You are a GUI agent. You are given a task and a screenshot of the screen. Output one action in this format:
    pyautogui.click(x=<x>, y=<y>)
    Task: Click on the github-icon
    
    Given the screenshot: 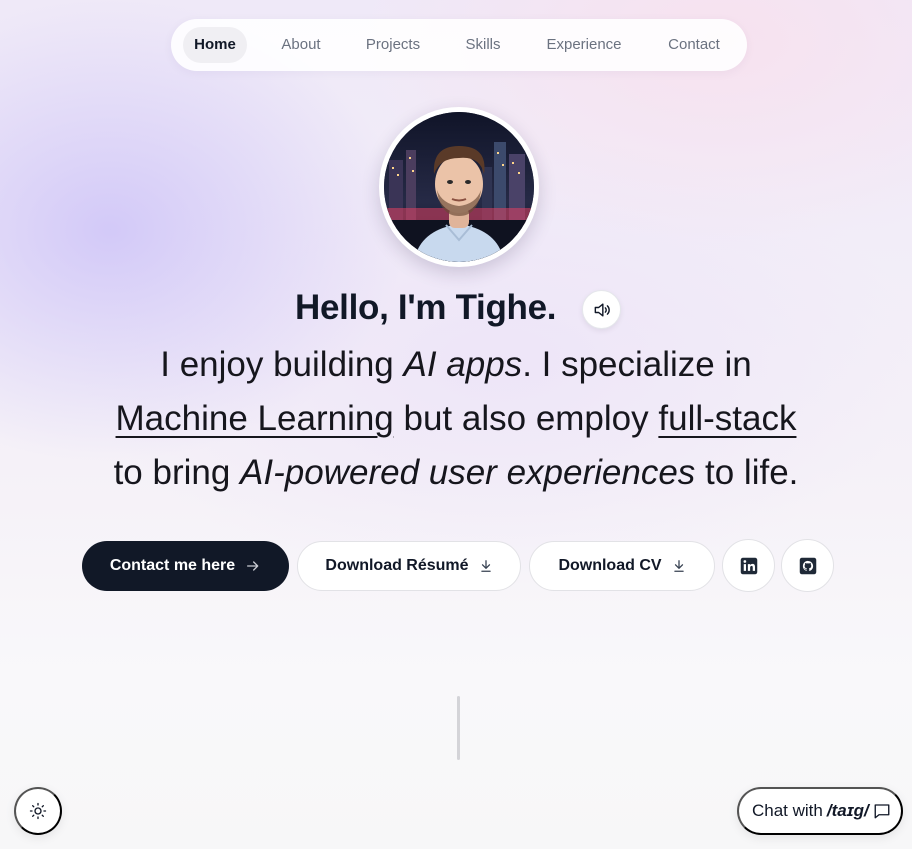 What is the action you would take?
    pyautogui.click(x=807, y=565)
    